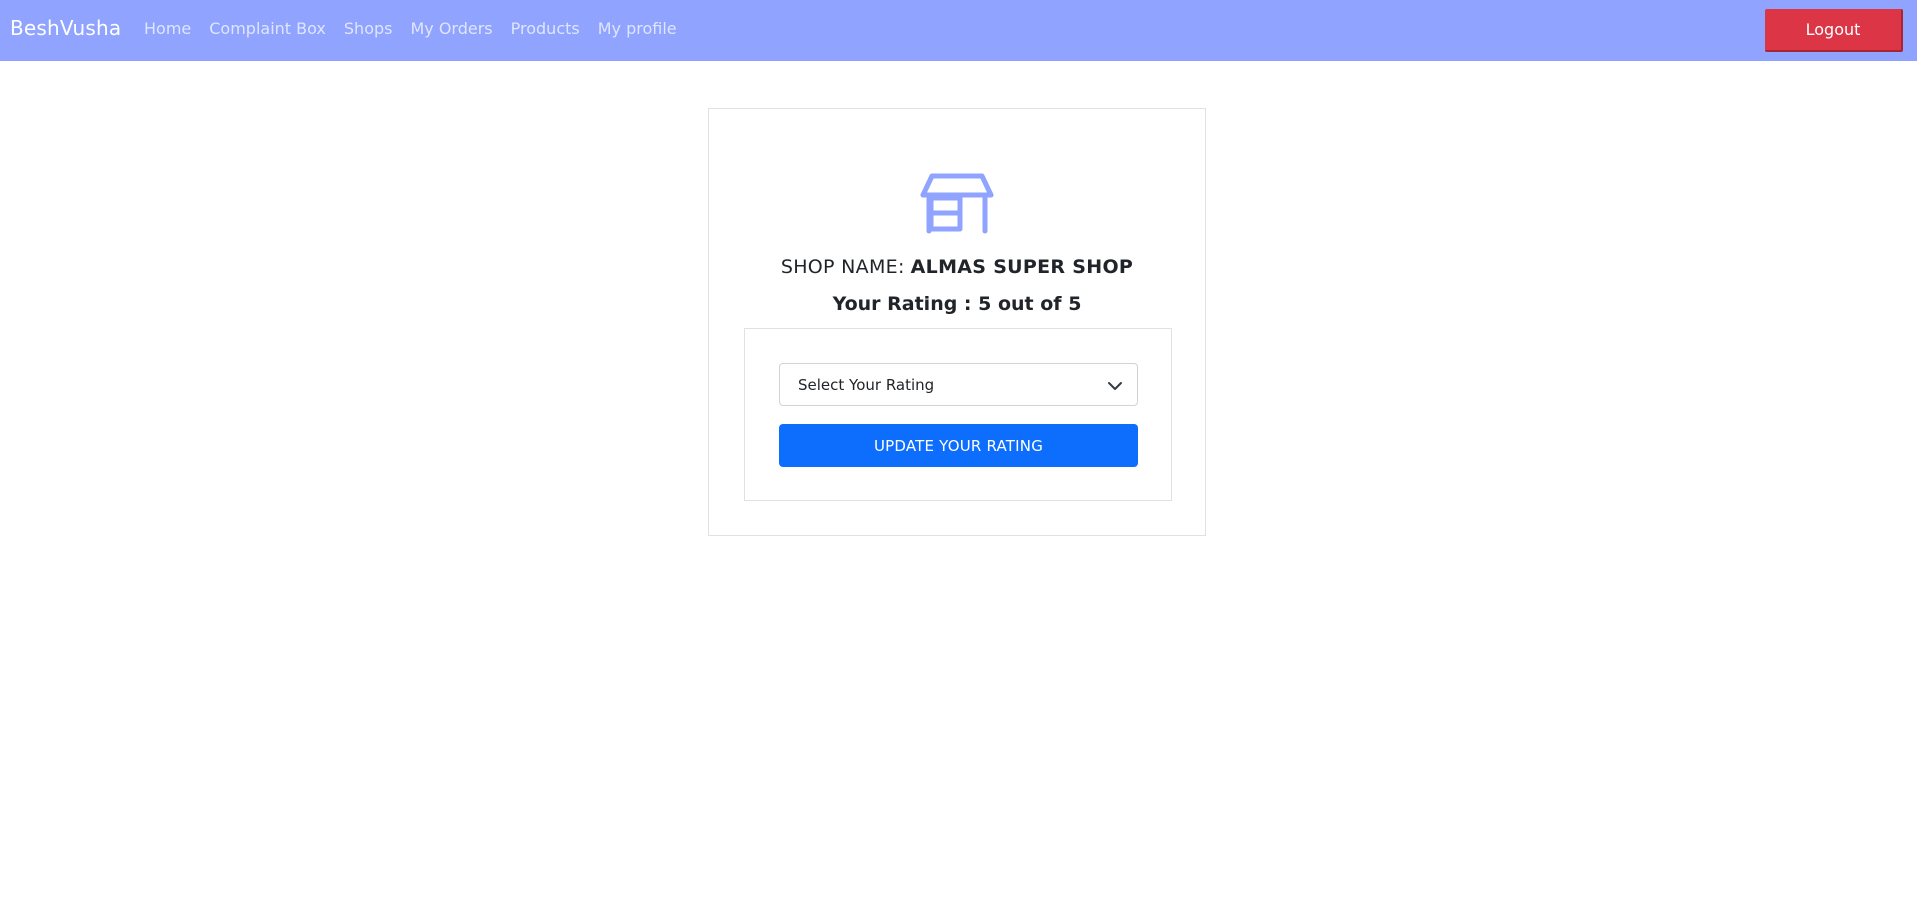 The height and width of the screenshot is (915, 1917). I want to click on chevron-down-icon, so click(1115, 386).